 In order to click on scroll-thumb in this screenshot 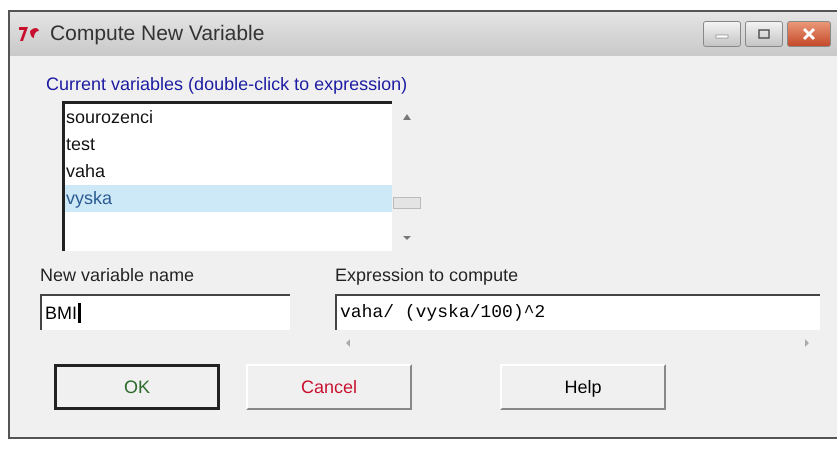, I will do `click(407, 203)`.